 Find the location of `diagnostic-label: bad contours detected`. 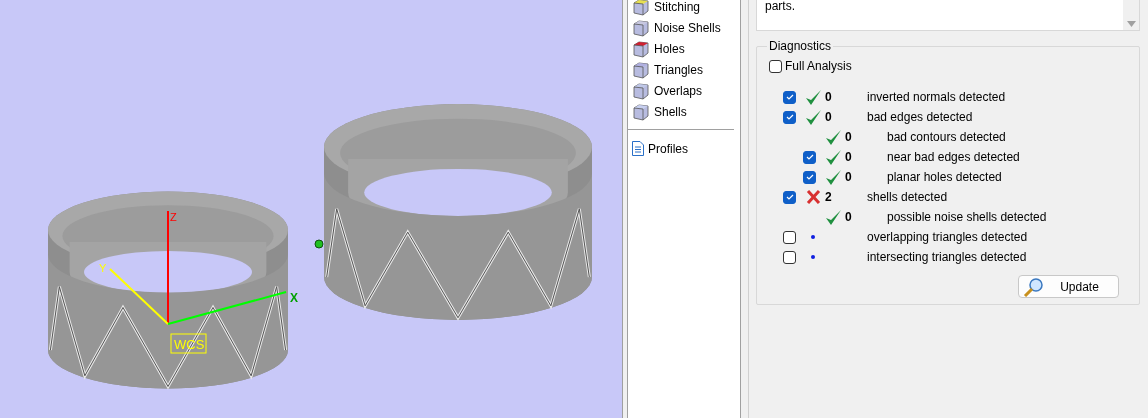

diagnostic-label: bad contours detected is located at coordinates (946, 137).